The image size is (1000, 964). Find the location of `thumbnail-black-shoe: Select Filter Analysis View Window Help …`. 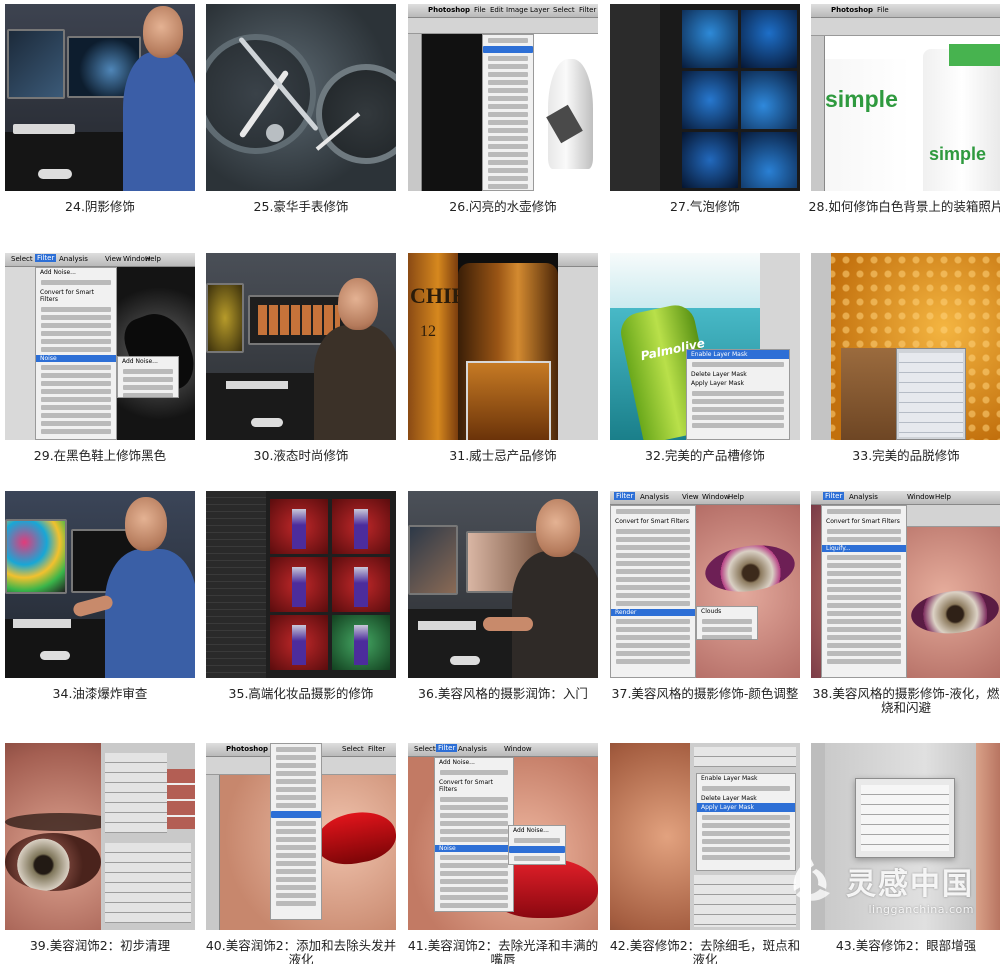

thumbnail-black-shoe: Select Filter Analysis View Window Help … is located at coordinates (100, 346).